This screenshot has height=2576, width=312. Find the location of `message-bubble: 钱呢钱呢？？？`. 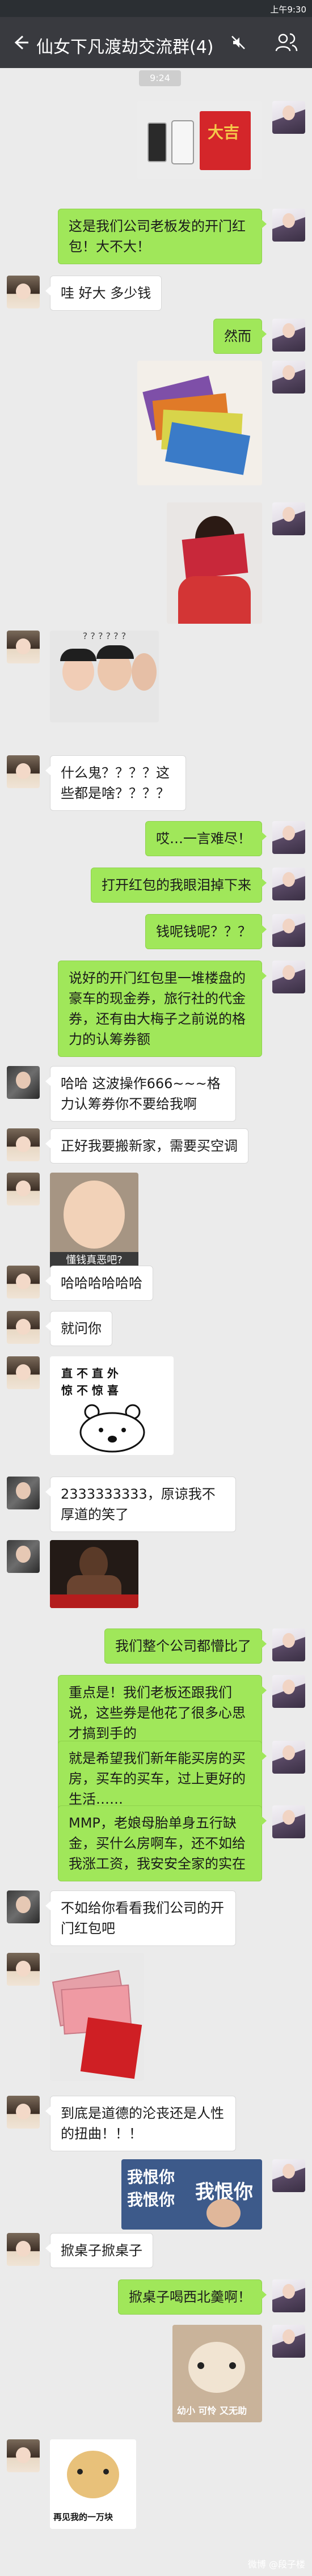

message-bubble: 钱呢钱呢？？？ is located at coordinates (206, 931).